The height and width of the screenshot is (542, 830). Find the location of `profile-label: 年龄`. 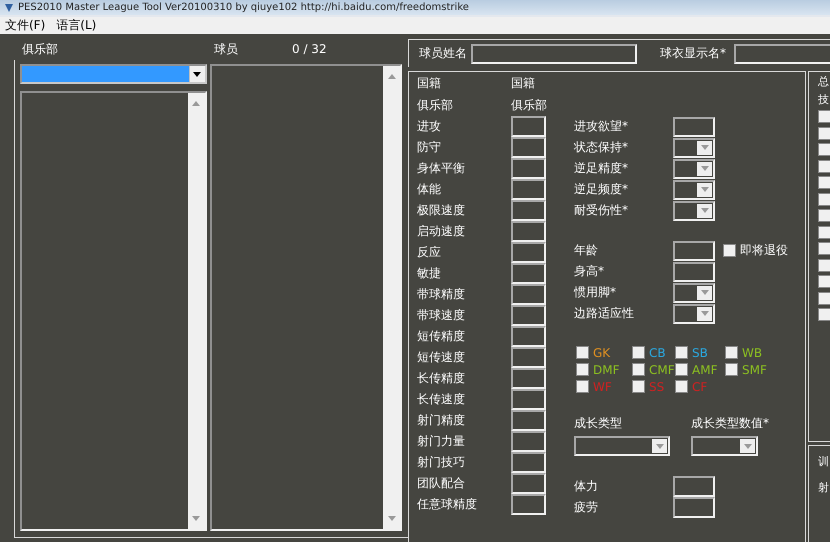

profile-label: 年龄 is located at coordinates (586, 250).